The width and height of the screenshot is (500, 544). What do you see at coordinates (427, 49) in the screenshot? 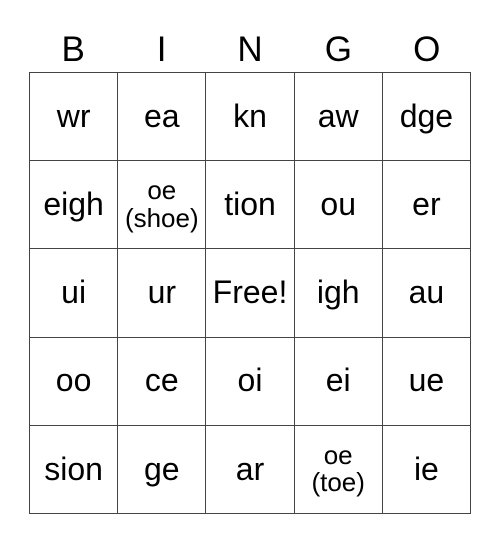
I see `header-letter-o: O` at bounding box center [427, 49].